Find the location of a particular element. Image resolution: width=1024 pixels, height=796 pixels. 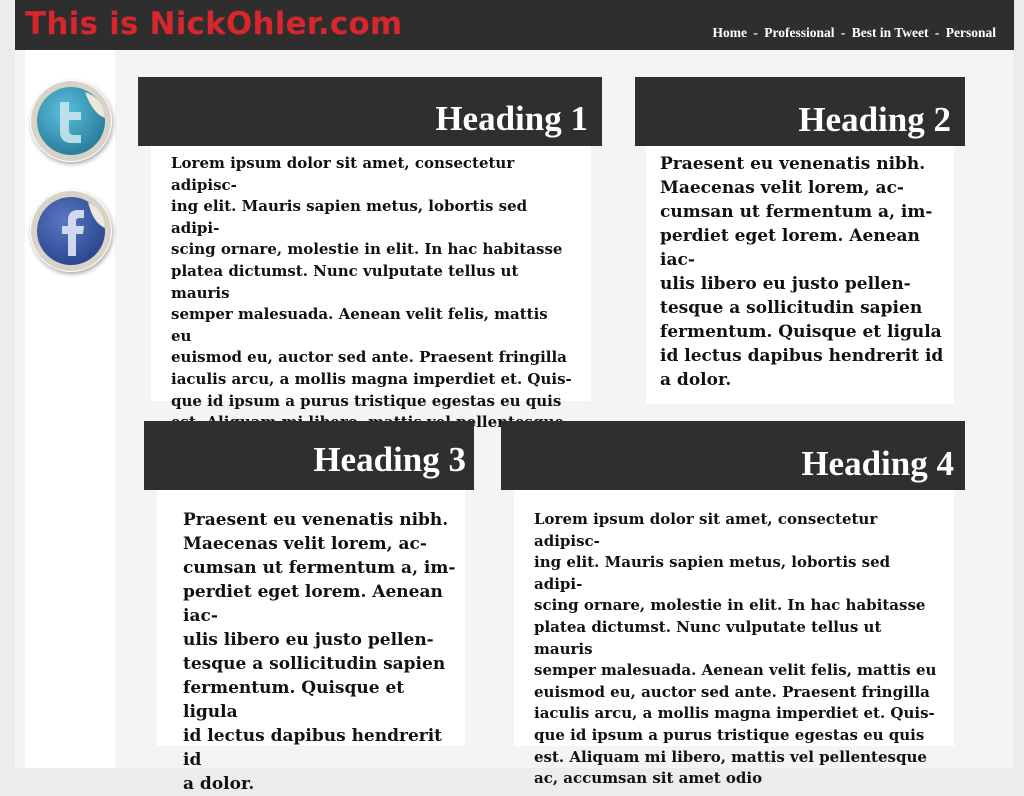

section-3-heading: Heading 3 is located at coordinates (309, 455).